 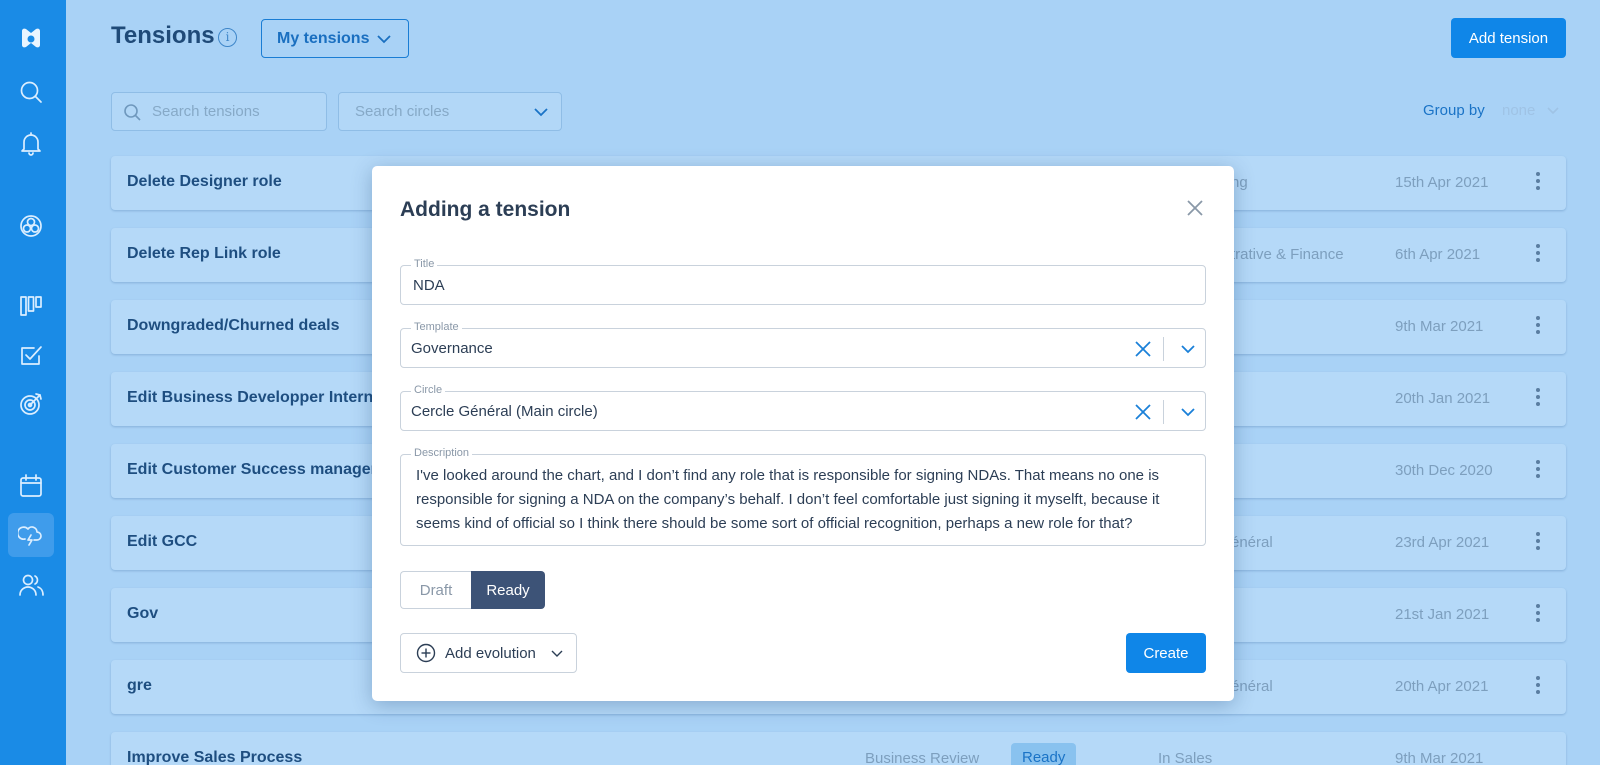 I want to click on tension-title: Edit Customer Success manager rol, so click(x=264, y=470).